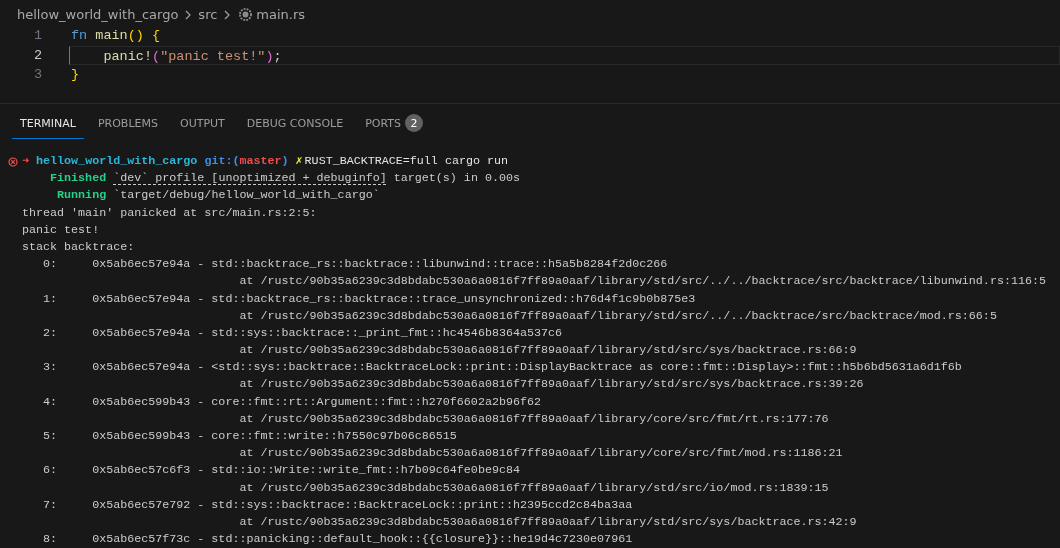 Image resolution: width=1060 pixels, height=548 pixels. I want to click on output-line: thread 'main' panicked at src/main.rs:2:5:, so click(169, 213).